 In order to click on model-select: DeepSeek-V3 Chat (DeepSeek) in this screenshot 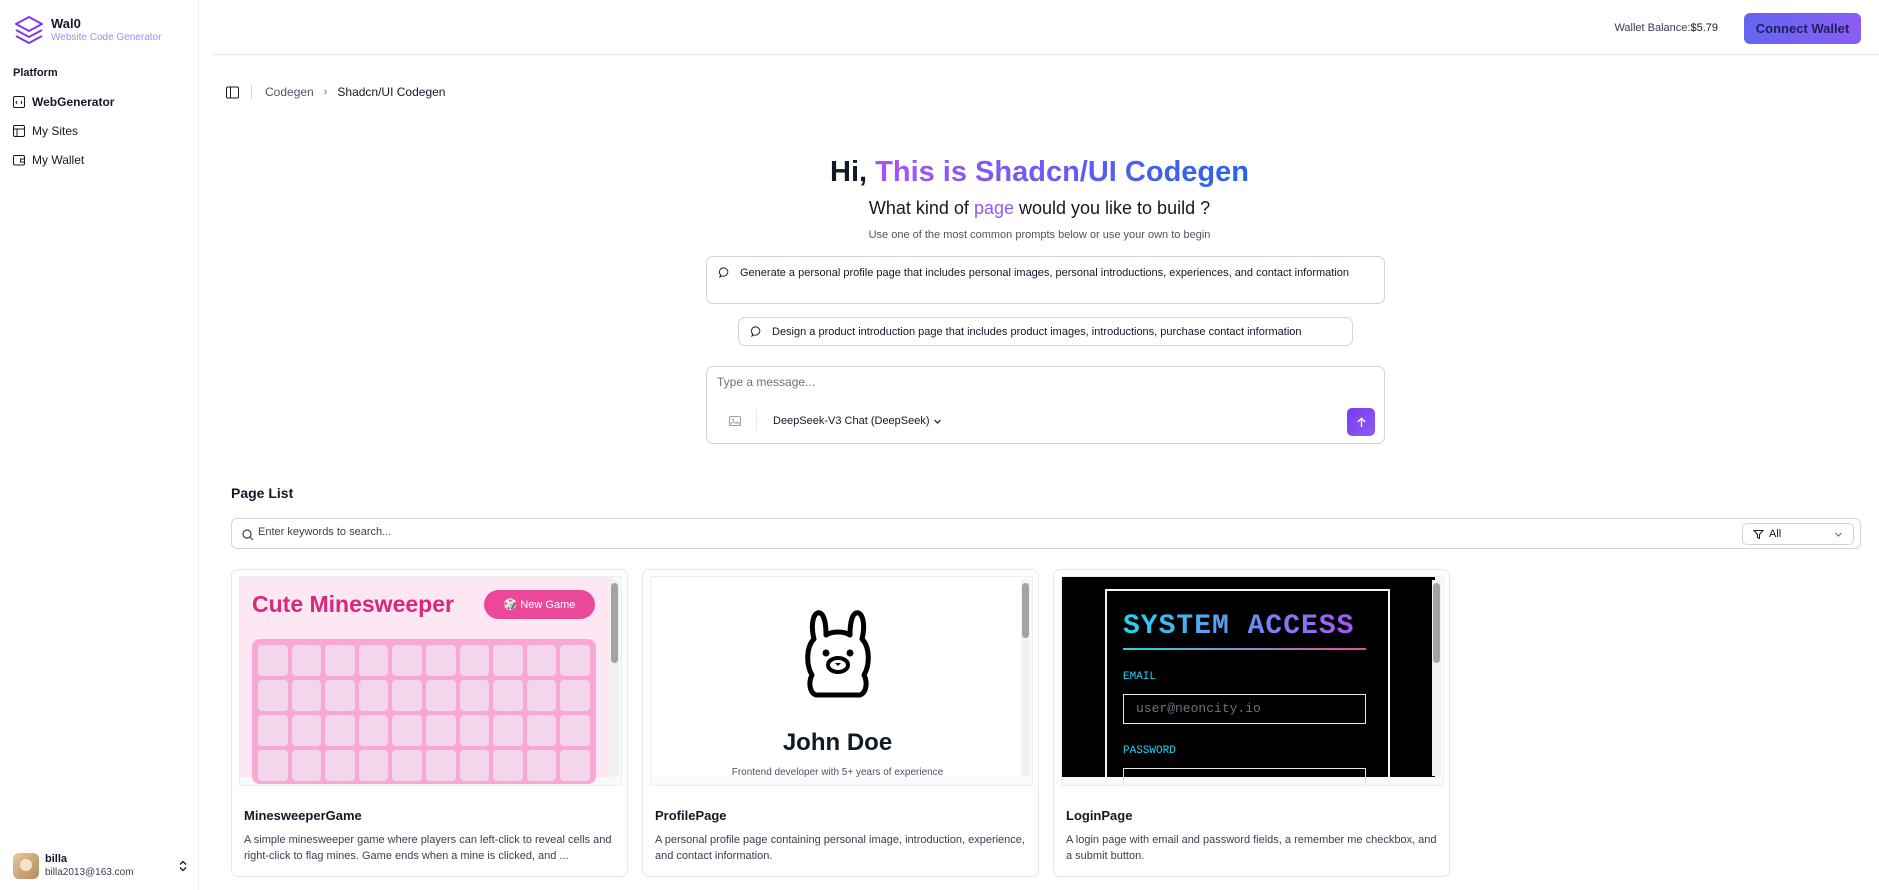, I will do `click(857, 421)`.